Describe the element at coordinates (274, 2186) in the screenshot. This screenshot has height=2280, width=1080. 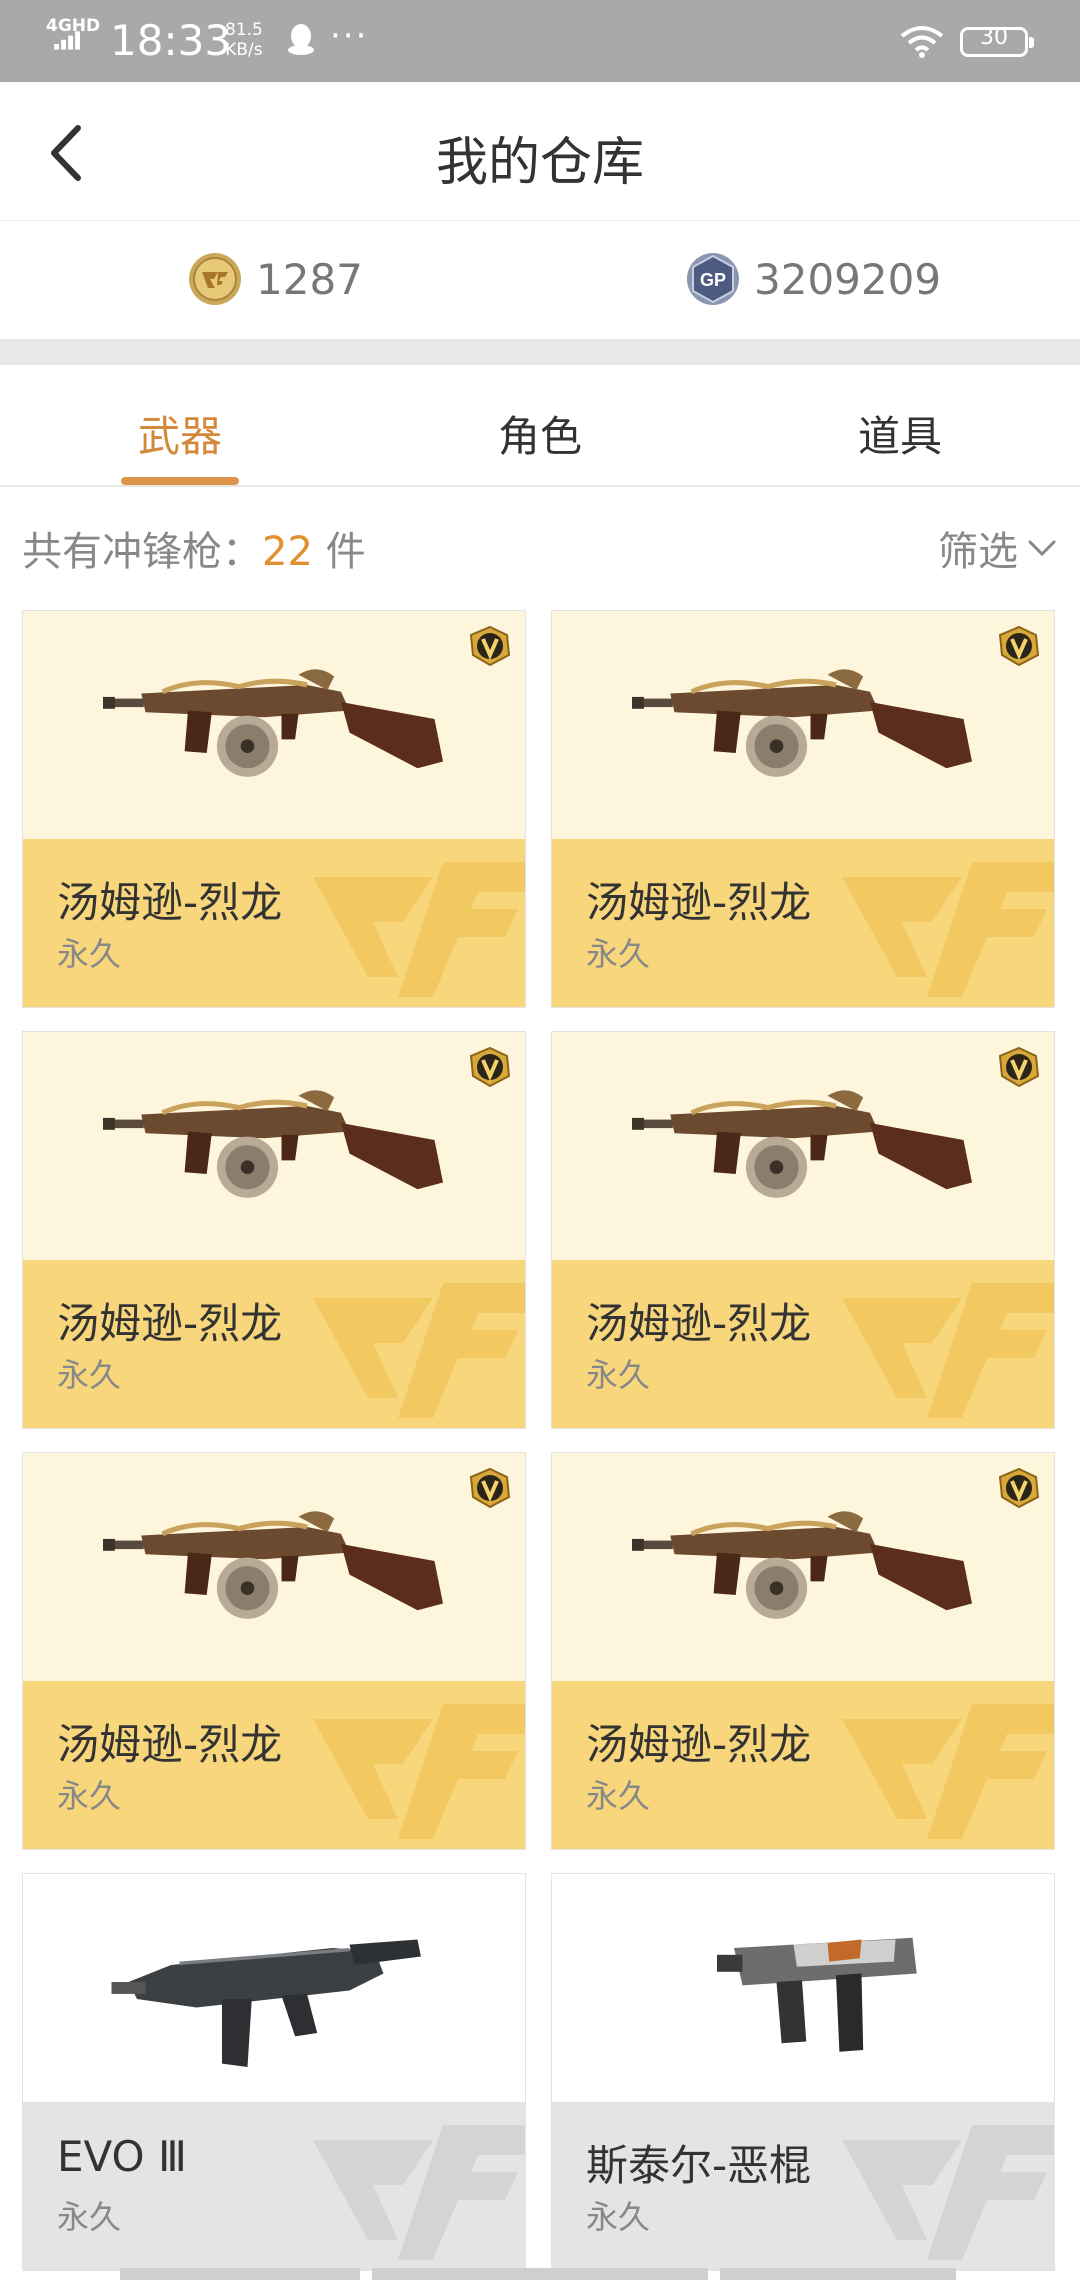
I see `item-info-area: EVO Ⅲ 永久` at that location.